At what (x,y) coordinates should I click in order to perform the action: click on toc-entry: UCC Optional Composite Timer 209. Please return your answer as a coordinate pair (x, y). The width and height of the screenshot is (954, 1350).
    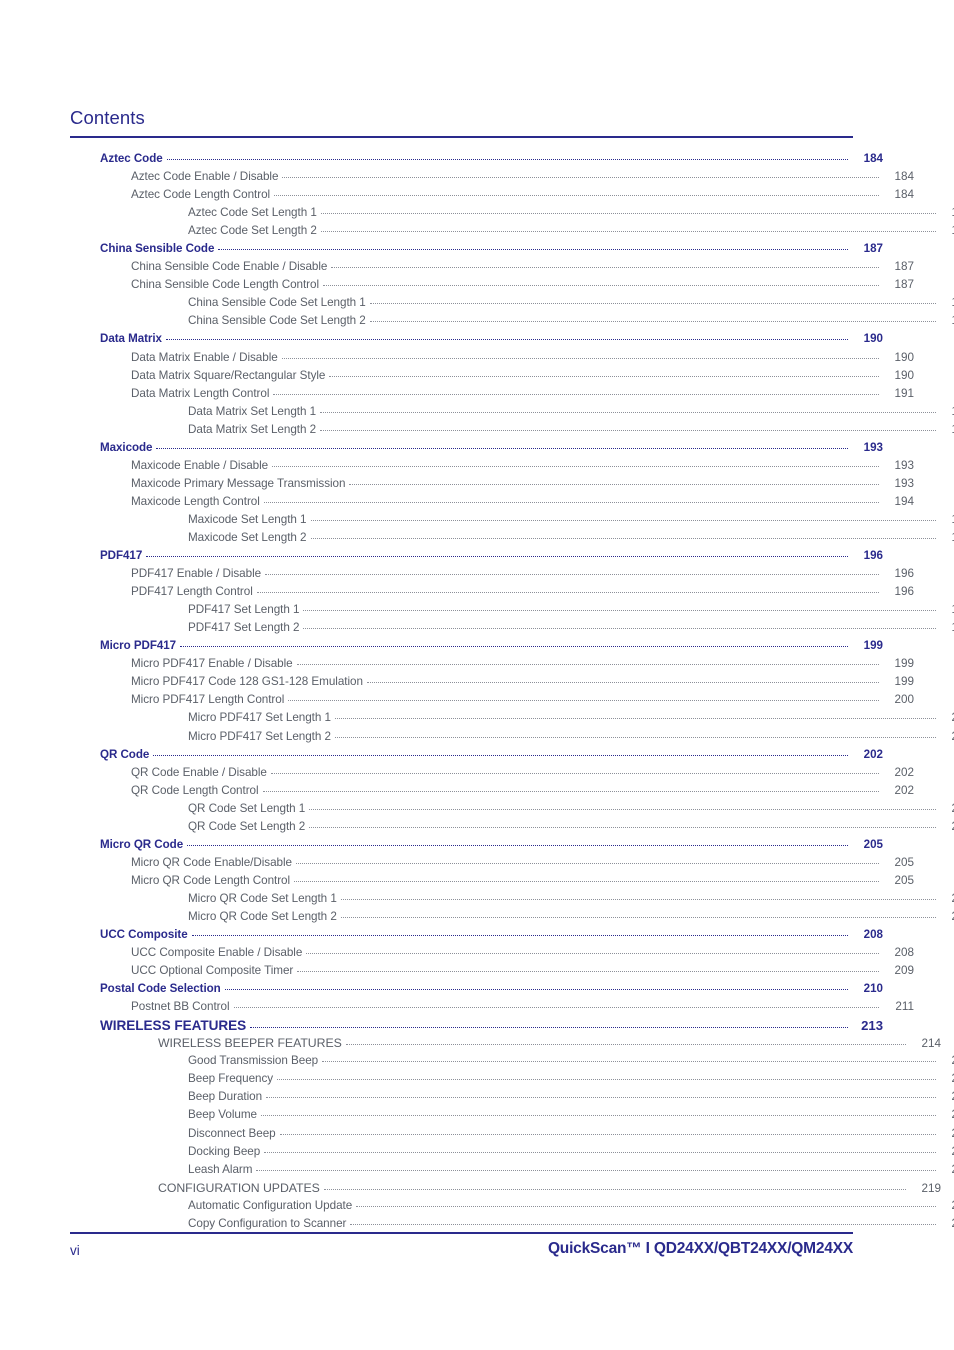
    Looking at the image, I should click on (522, 973).